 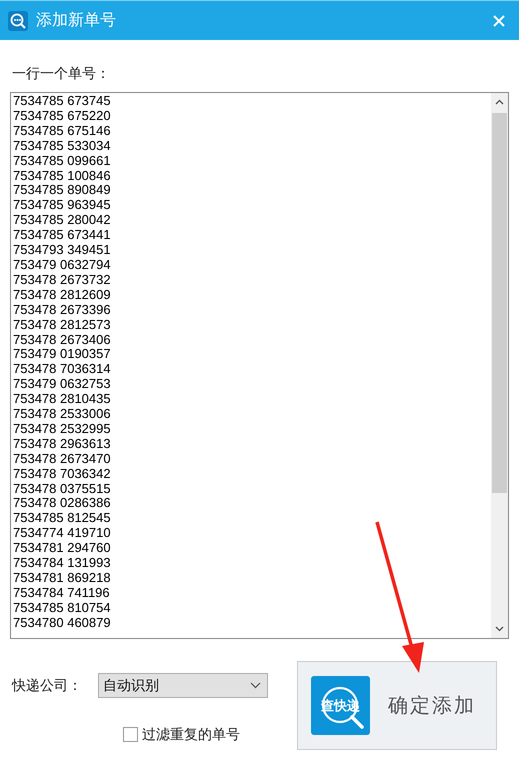 What do you see at coordinates (62, 176) in the screenshot?
I see `tracking-number: 7534785 100846` at bounding box center [62, 176].